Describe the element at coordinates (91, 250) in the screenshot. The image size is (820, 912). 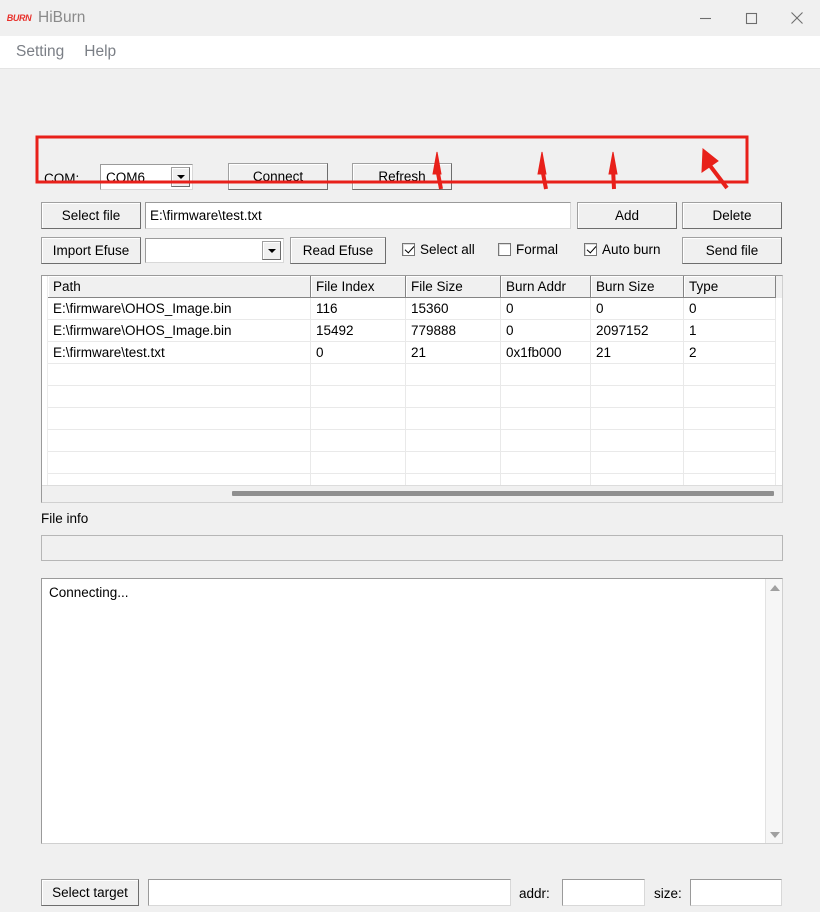
I see `import-efuse-button: Import Efuse` at that location.